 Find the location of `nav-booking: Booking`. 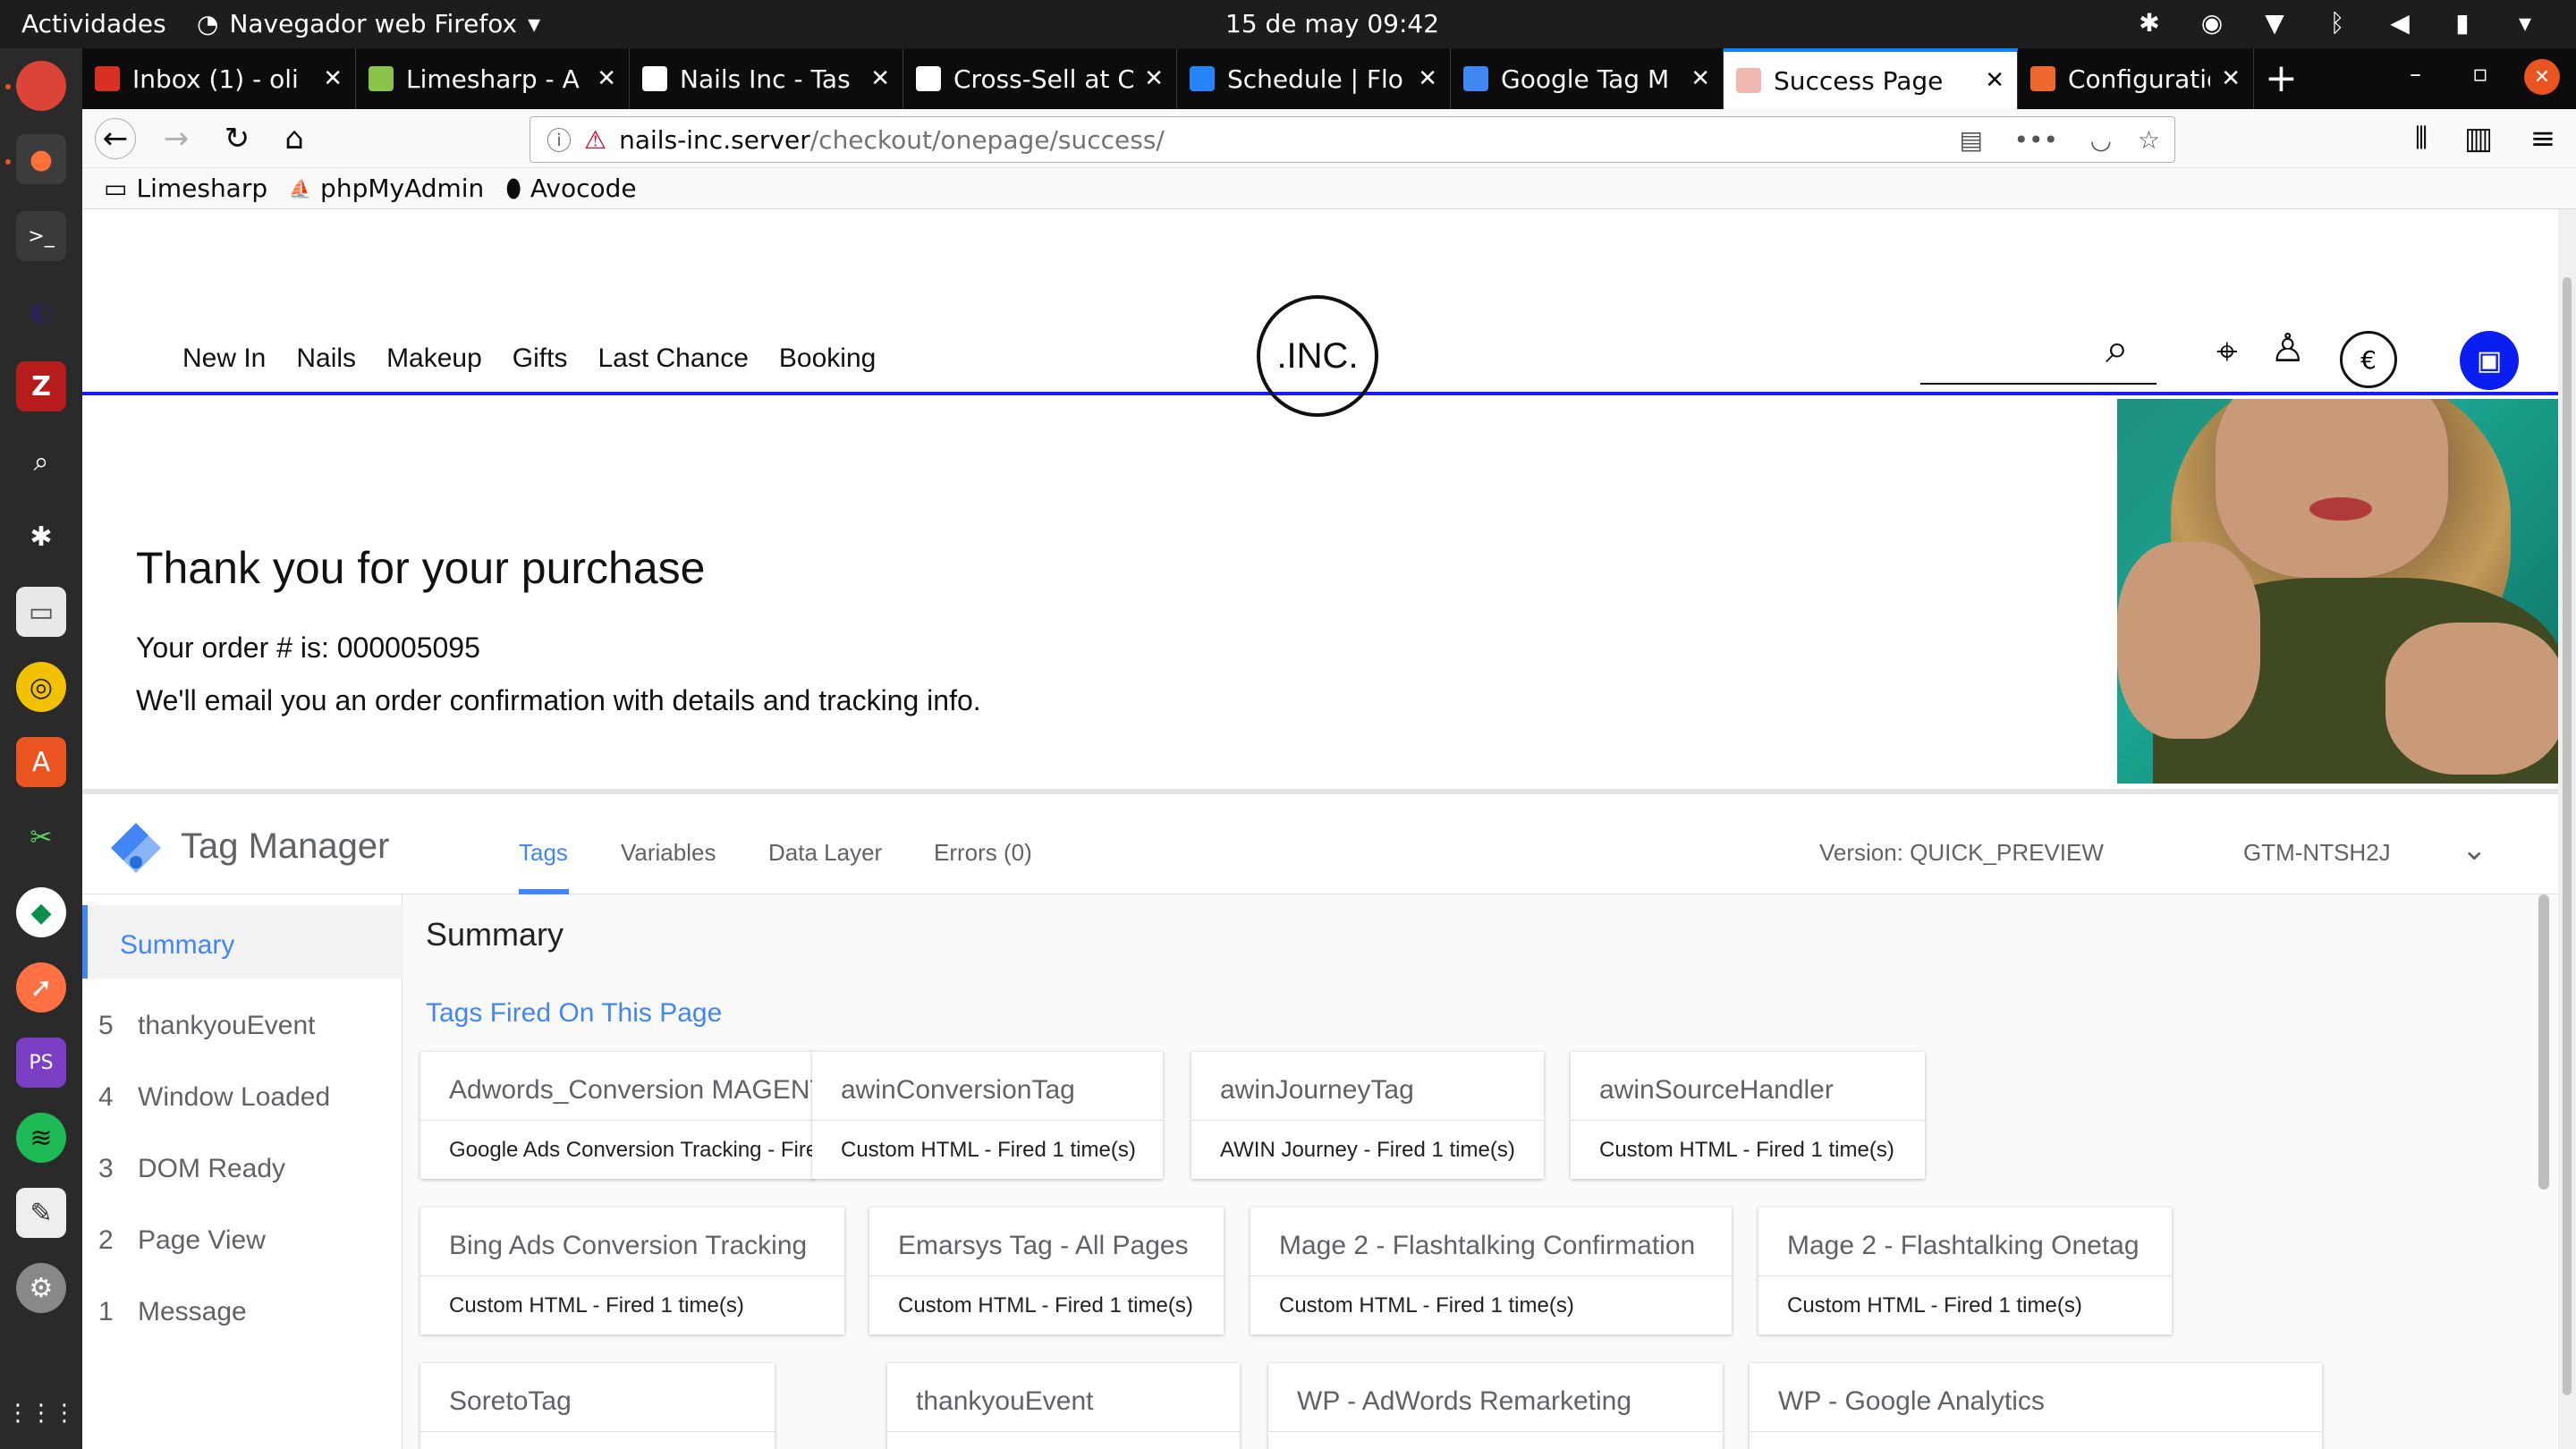

nav-booking: Booking is located at coordinates (827, 358).